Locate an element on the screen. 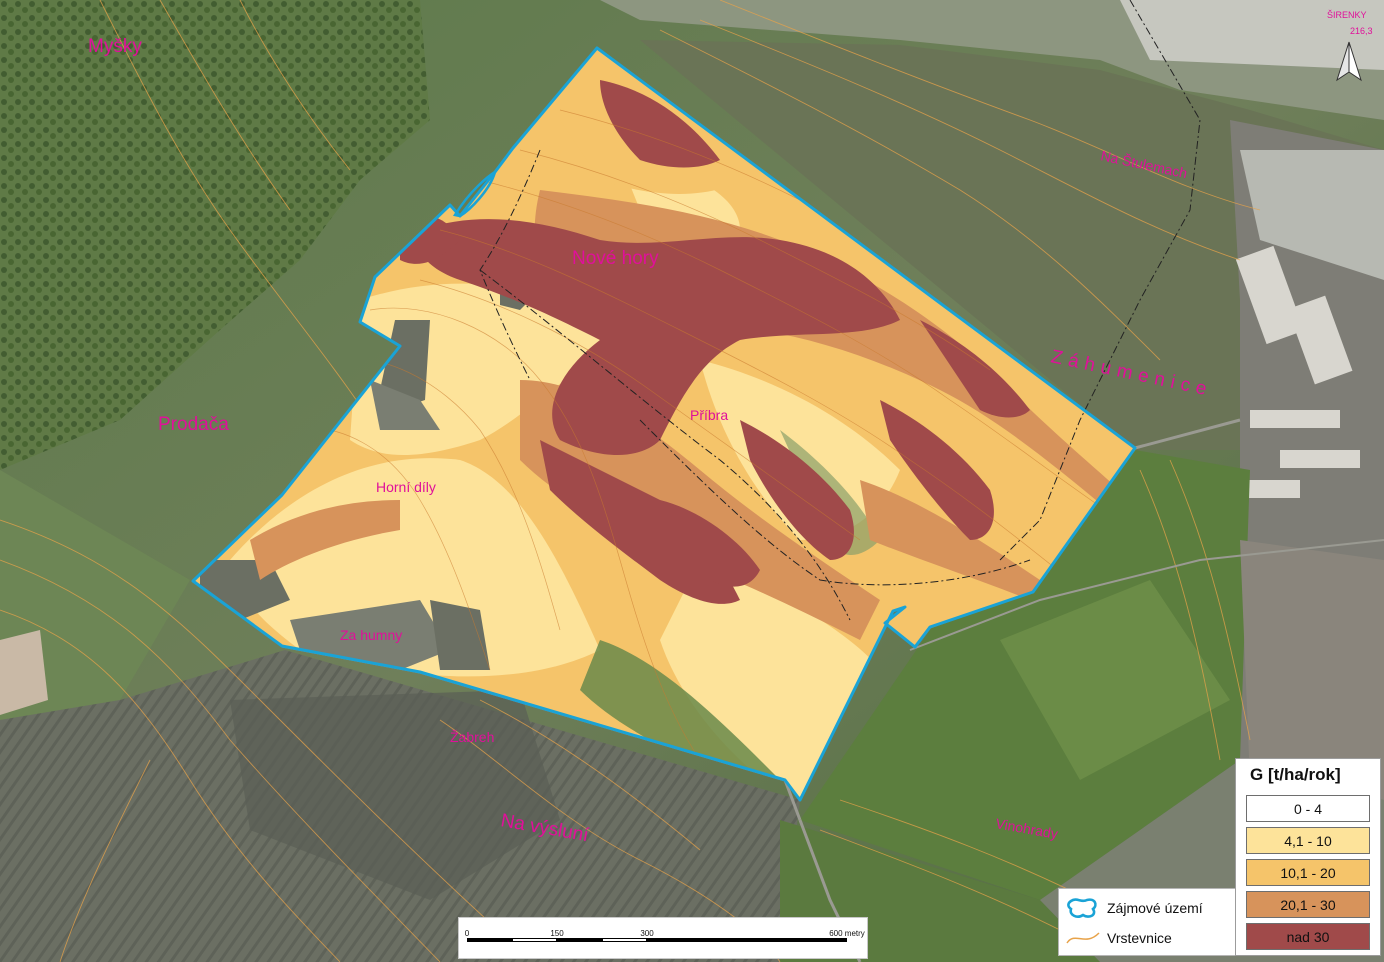  label-horni-dily: Horní díly is located at coordinates (406, 487).